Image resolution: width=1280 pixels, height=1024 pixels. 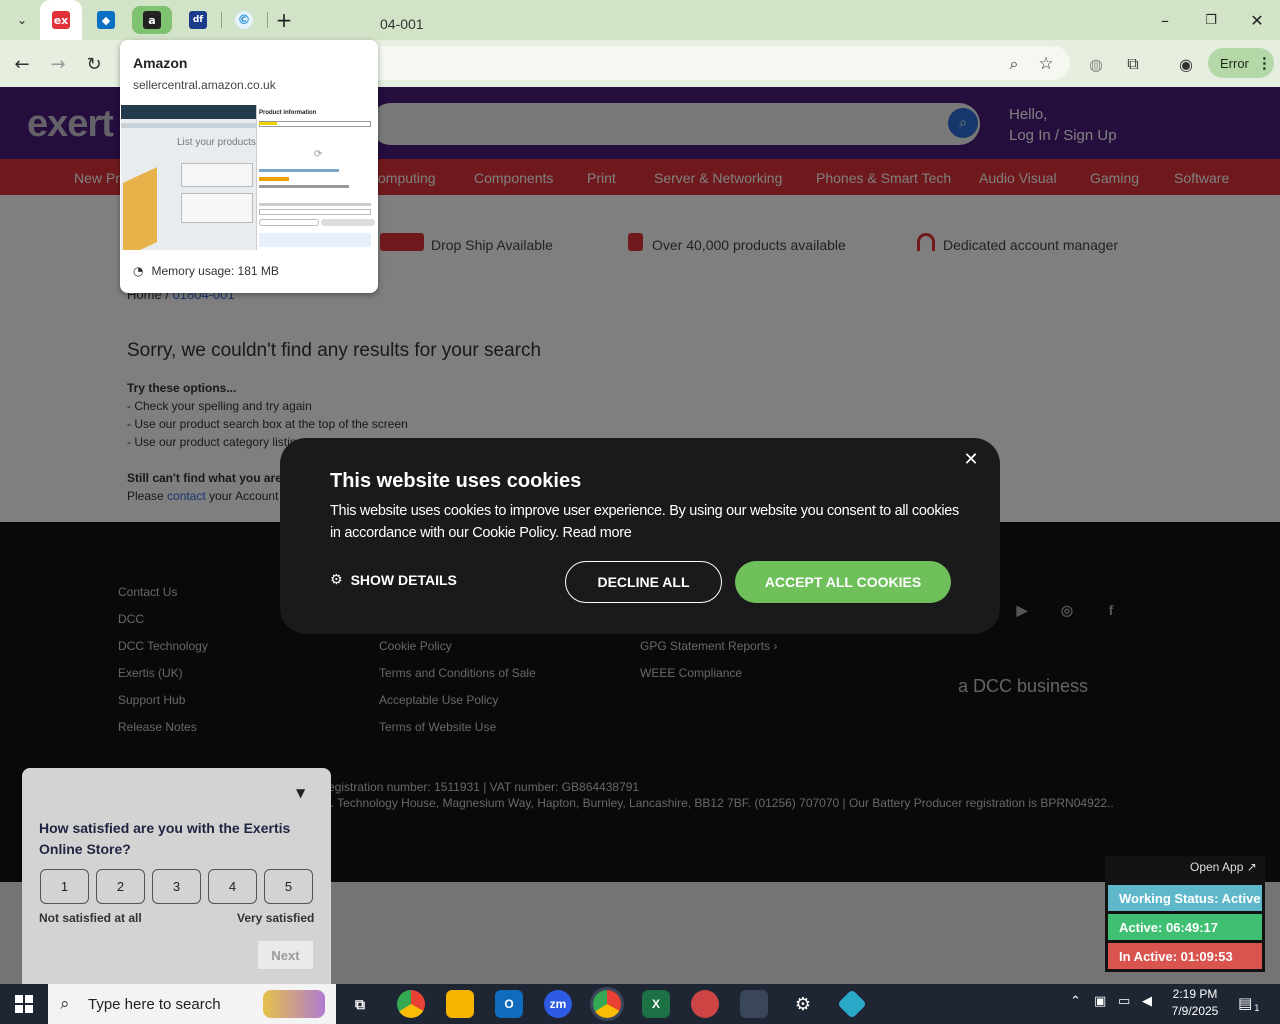 I want to click on close-icon: ✕, so click(x=971, y=459).